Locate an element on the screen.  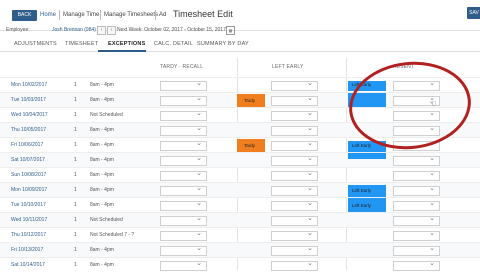
row-date: Sat 10/14/2017 is located at coordinates (28, 265).